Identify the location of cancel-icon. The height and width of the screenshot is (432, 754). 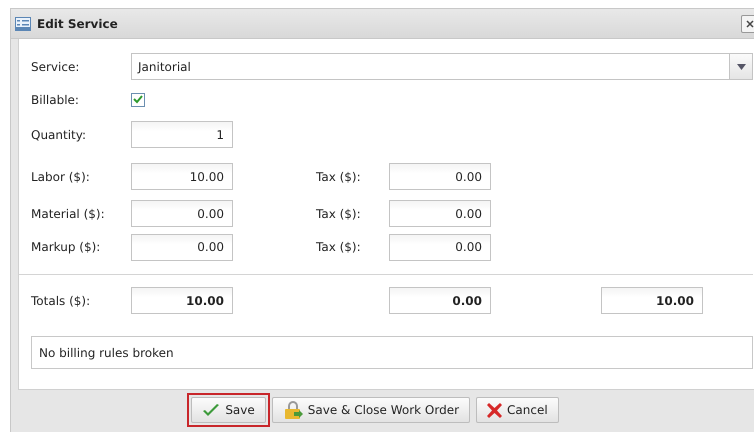
(494, 410).